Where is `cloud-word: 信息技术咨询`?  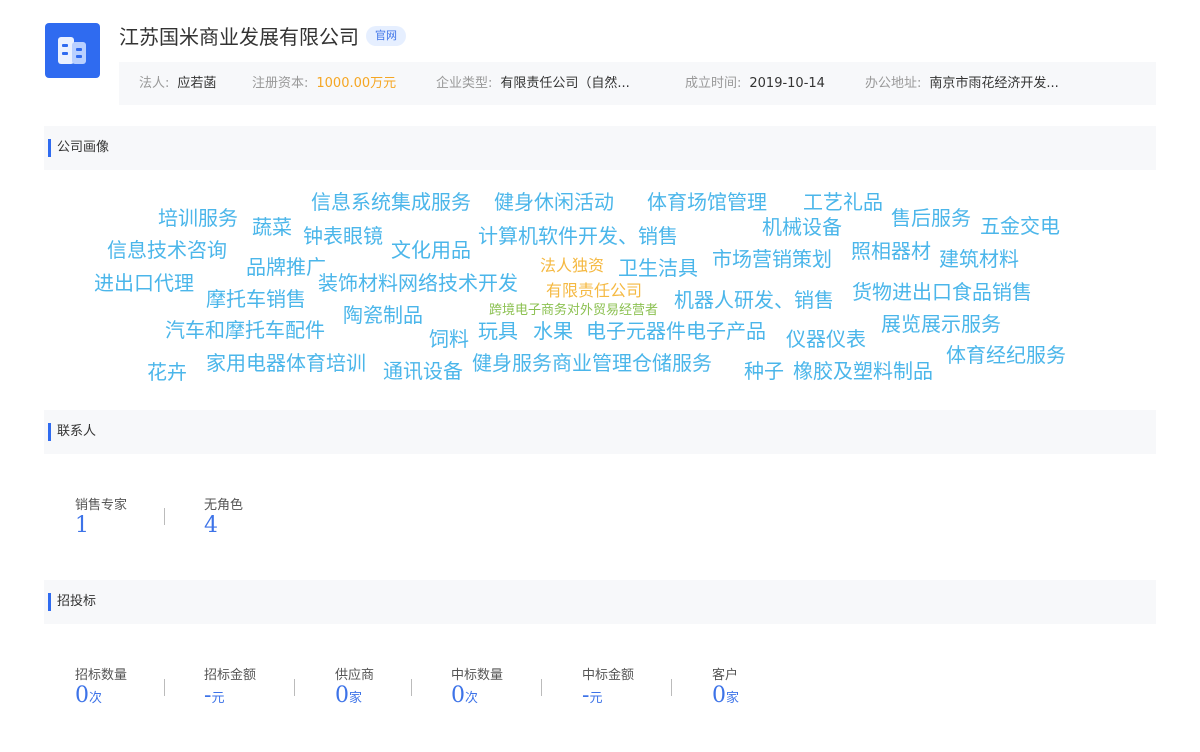
cloud-word: 信息技术咨询 is located at coordinates (167, 250).